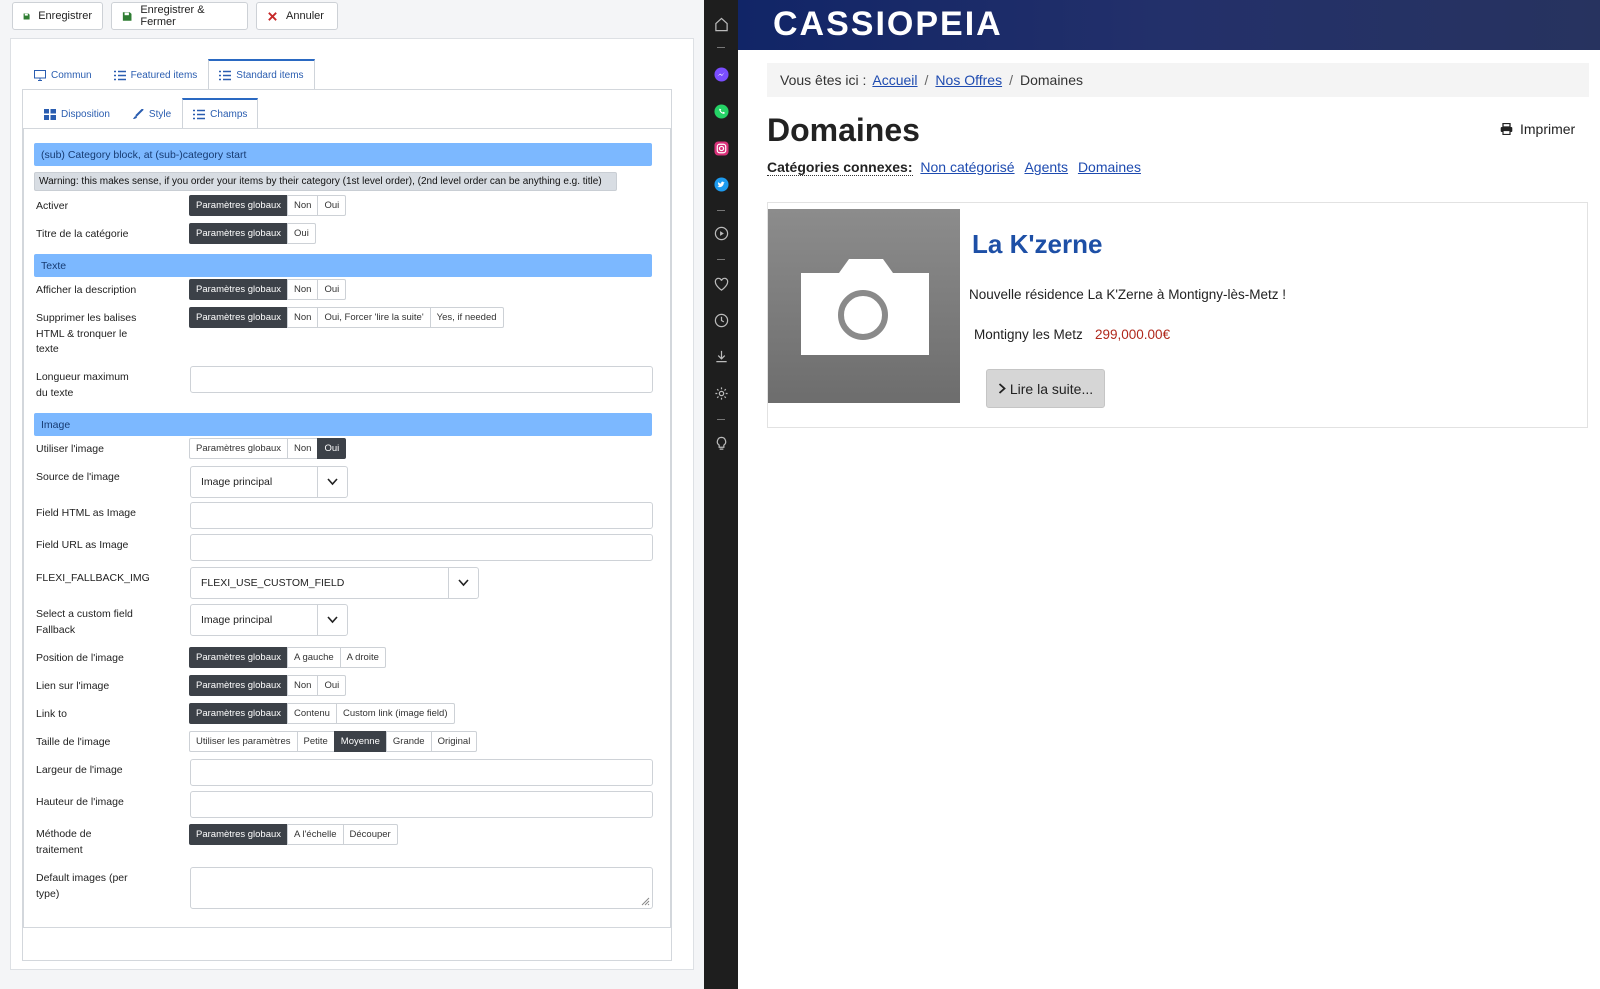 The height and width of the screenshot is (989, 1600). Describe the element at coordinates (80, 658) in the screenshot. I see `label-position-image: Position de l'image` at that location.